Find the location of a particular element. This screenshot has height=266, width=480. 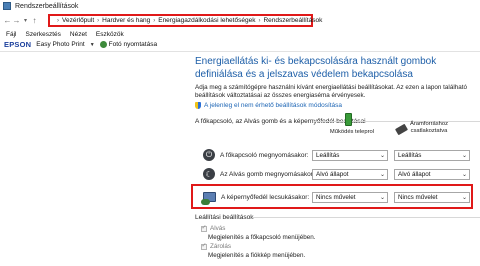

sleep-option-row: ✓ Alvás is located at coordinates (213, 228).